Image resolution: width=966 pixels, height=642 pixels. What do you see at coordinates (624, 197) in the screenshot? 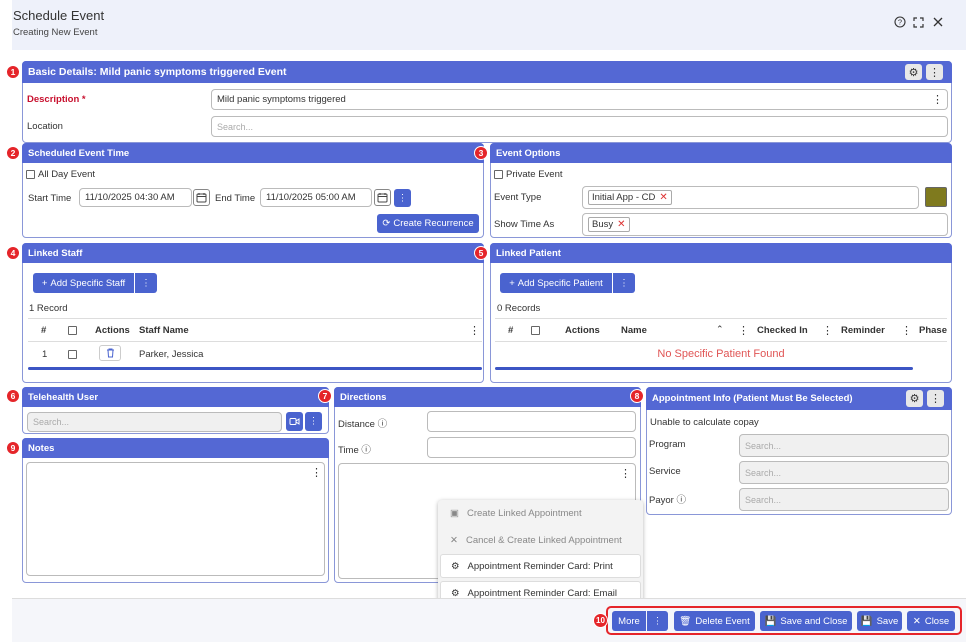
I see `event-type-value: Initial App - CD` at bounding box center [624, 197].